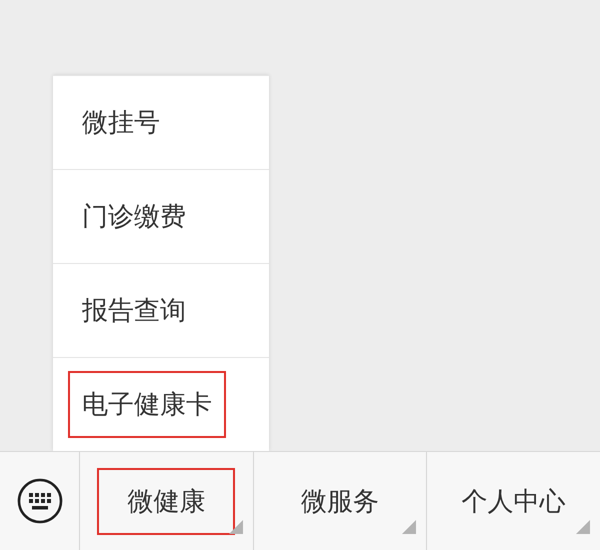 This screenshot has height=550, width=600. Describe the element at coordinates (340, 501) in the screenshot. I see `menu-tab: 微服务` at that location.